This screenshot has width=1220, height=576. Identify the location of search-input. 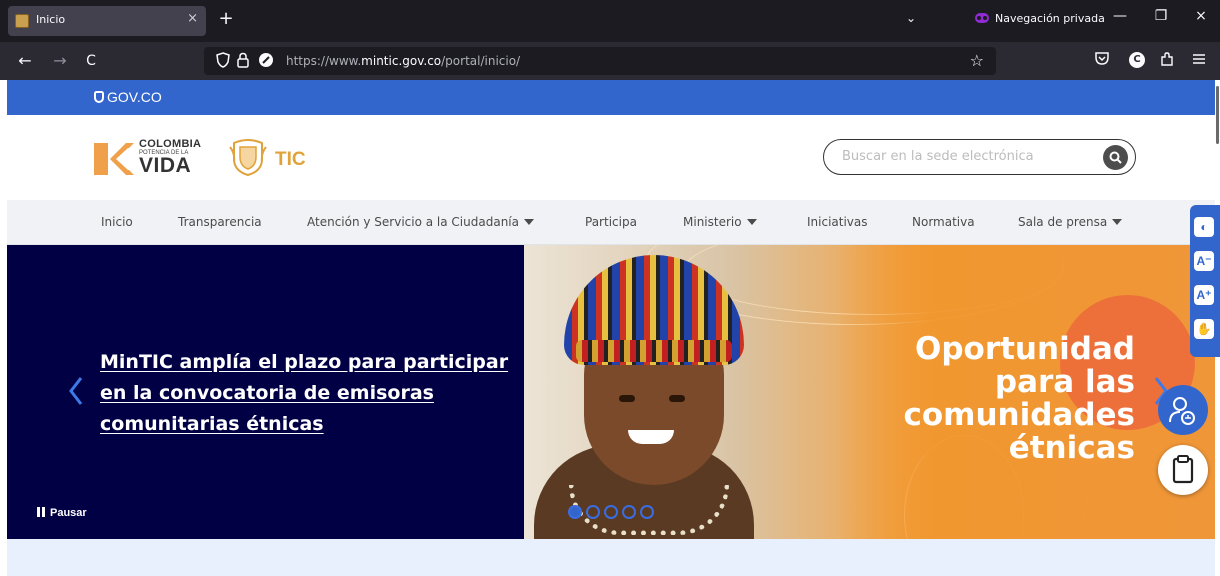
(962, 156).